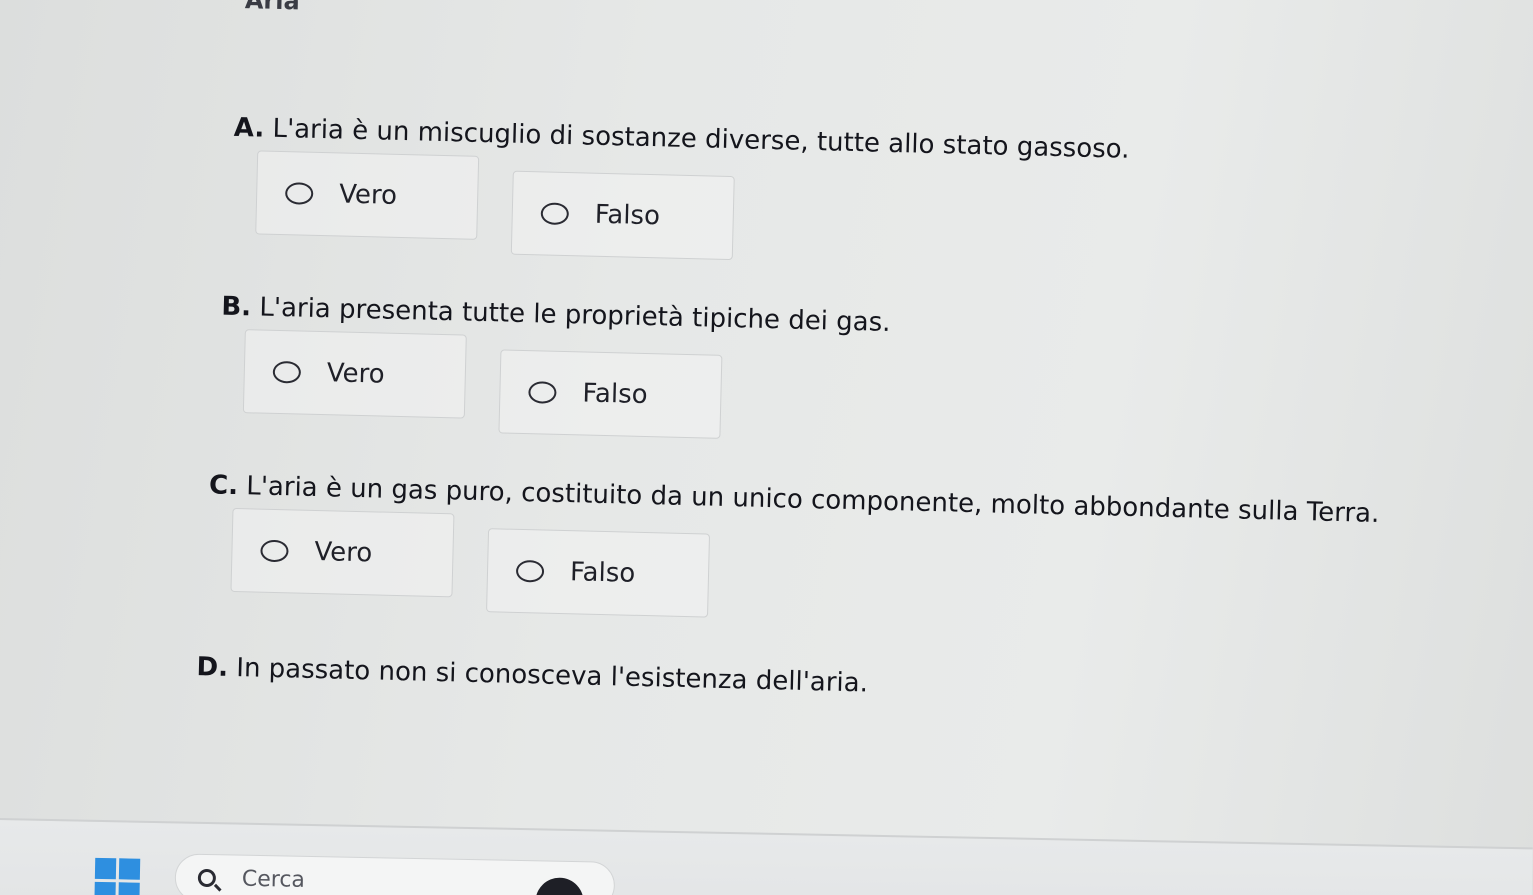 Image resolution: width=1533 pixels, height=895 pixels. Describe the element at coordinates (212, 667) in the screenshot. I see `question-d-letter: D.` at that location.